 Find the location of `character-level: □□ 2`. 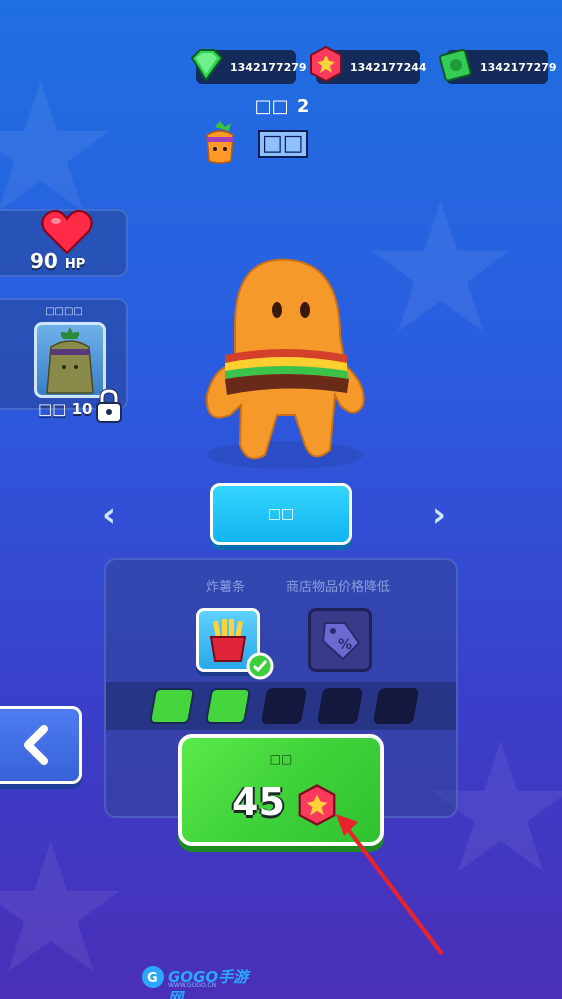

character-level: □□ 2 is located at coordinates (281, 106).